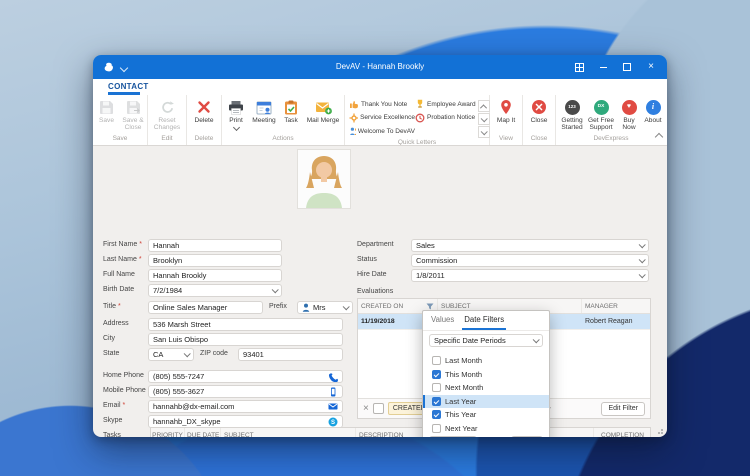 Image resolution: width=750 pixels, height=476 pixels. Describe the element at coordinates (527, 436) in the screenshot. I see `close-popup-button: Close` at that location.